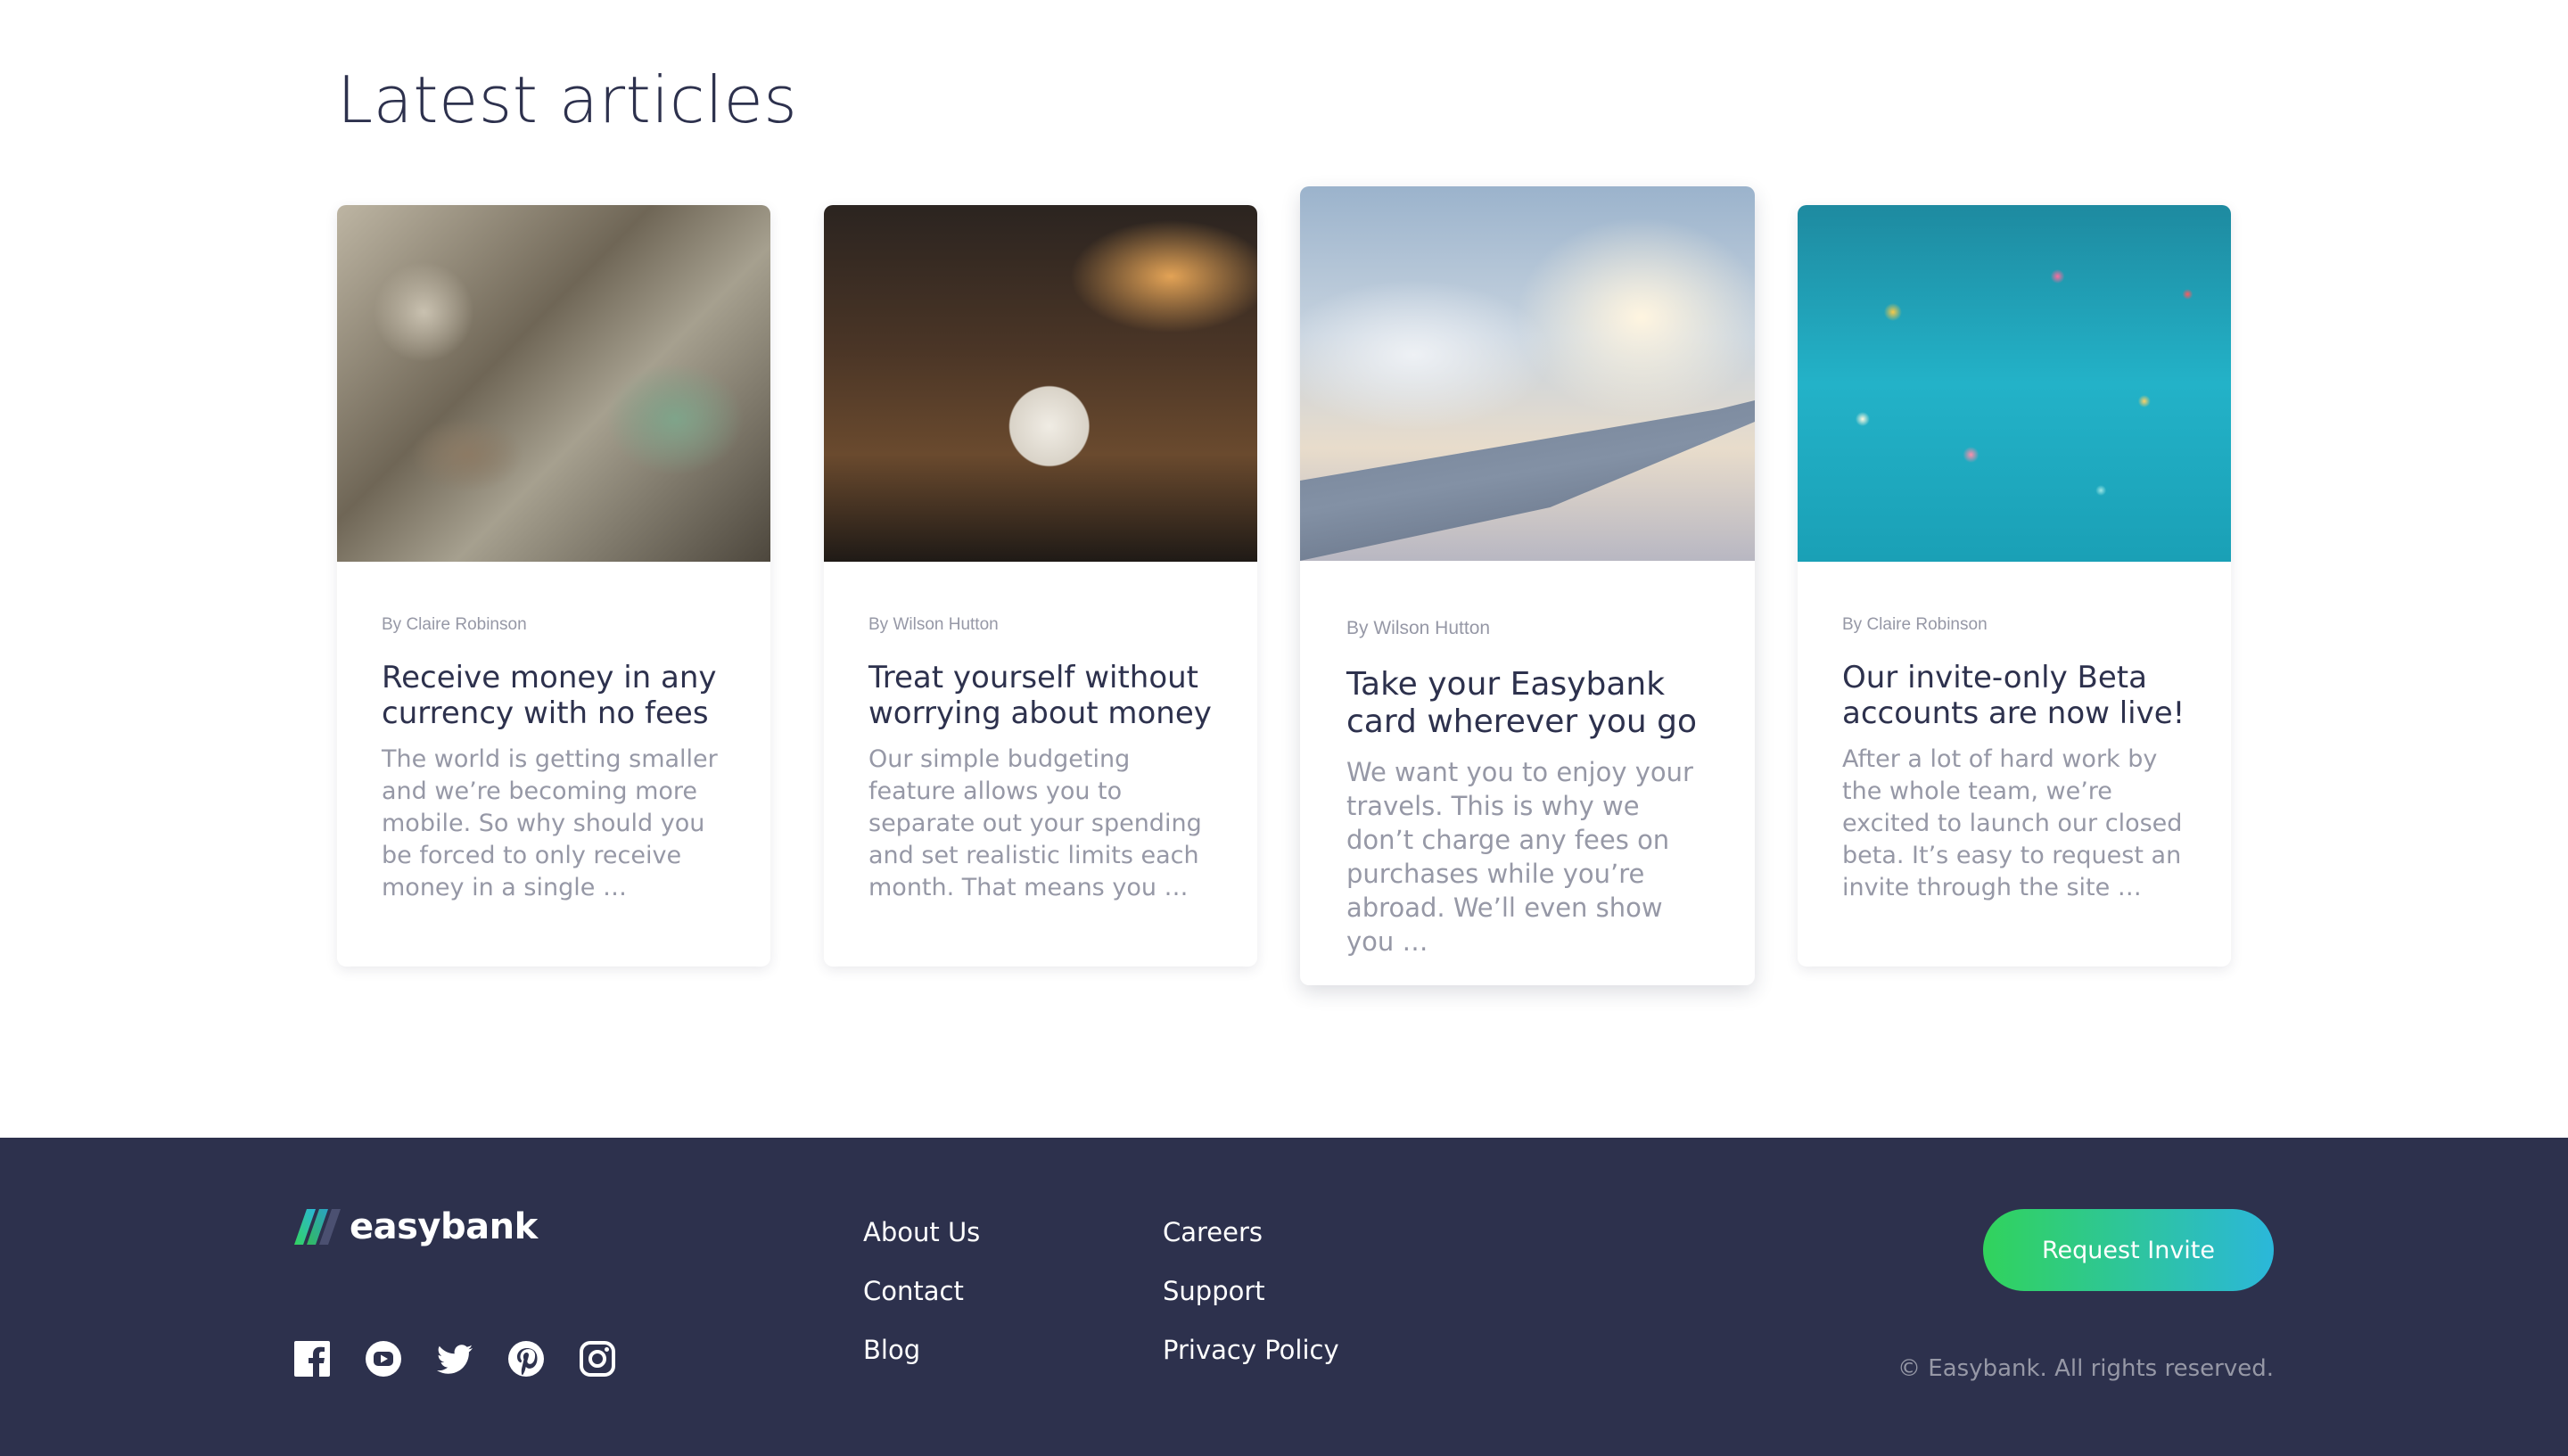 Image resolution: width=2568 pixels, height=1456 pixels. I want to click on airplane-wing-photo, so click(1527, 373).